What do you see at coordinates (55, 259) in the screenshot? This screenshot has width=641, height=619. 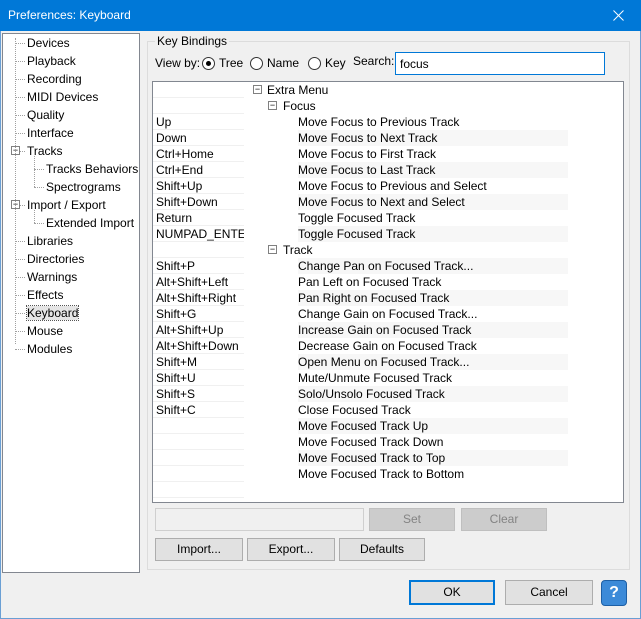 I see `sidebar-item: Directories` at bounding box center [55, 259].